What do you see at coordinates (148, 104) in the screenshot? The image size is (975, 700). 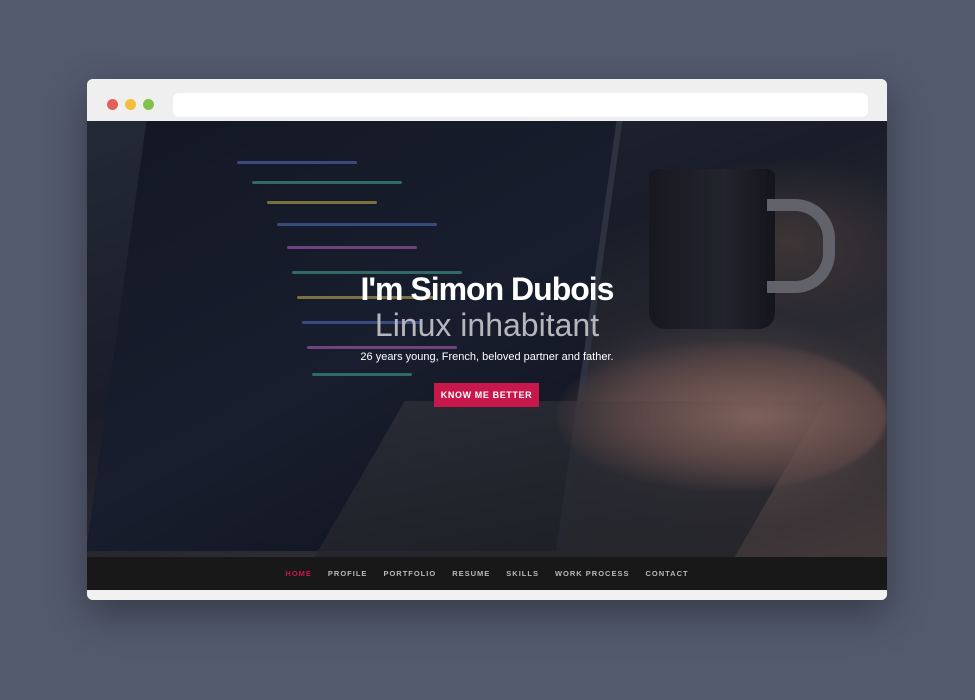 I see `maximize-window-button` at bounding box center [148, 104].